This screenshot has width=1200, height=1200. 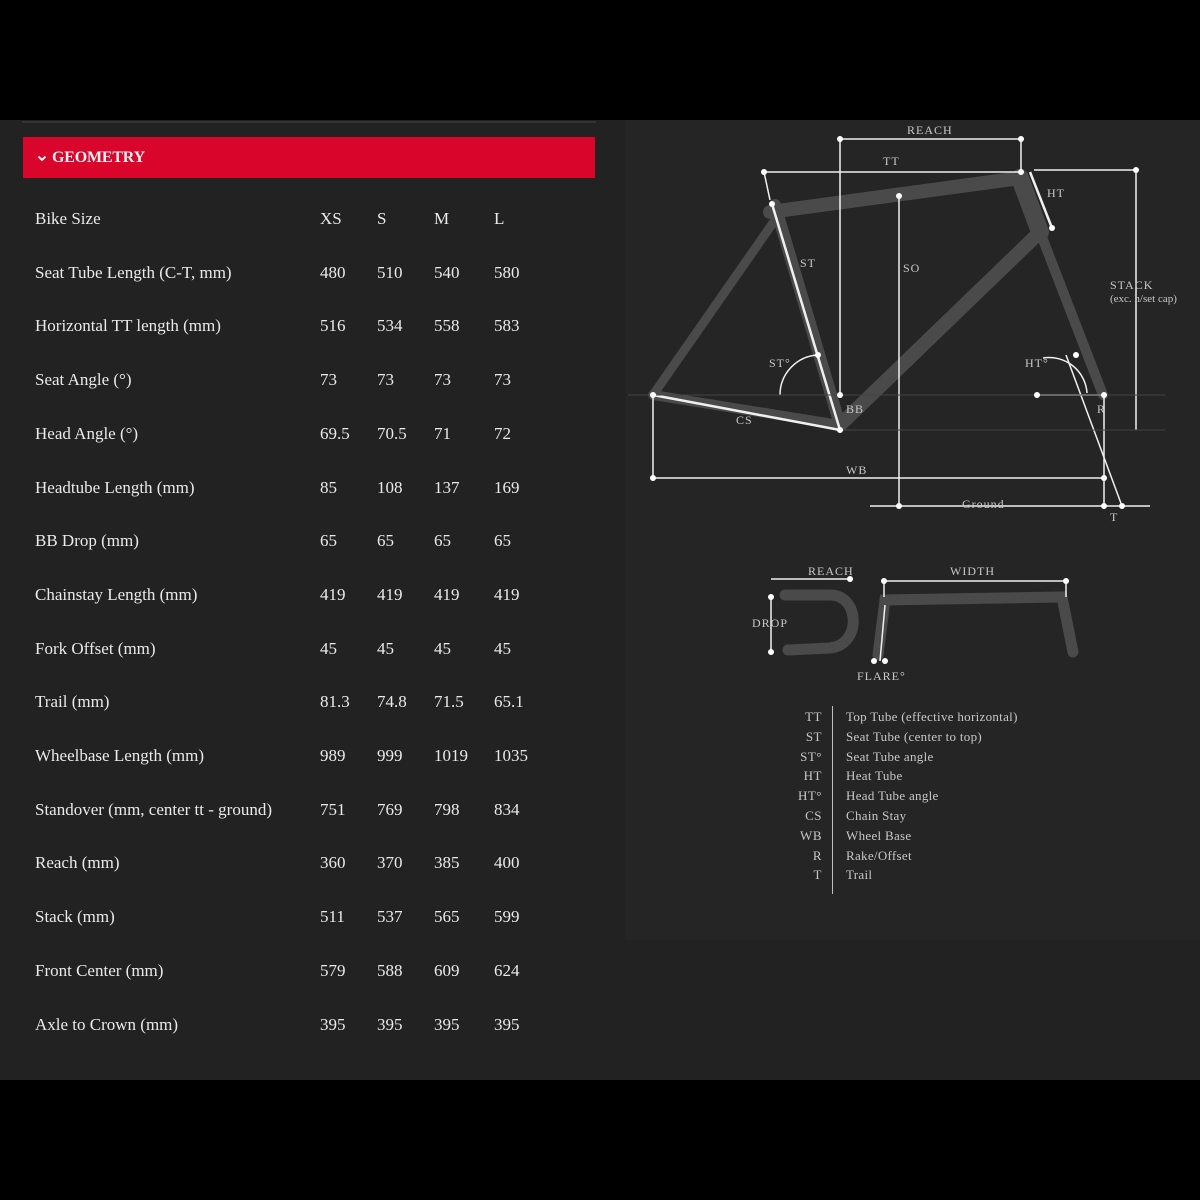 What do you see at coordinates (891, 161) in the screenshot?
I see `tt-label: TT` at bounding box center [891, 161].